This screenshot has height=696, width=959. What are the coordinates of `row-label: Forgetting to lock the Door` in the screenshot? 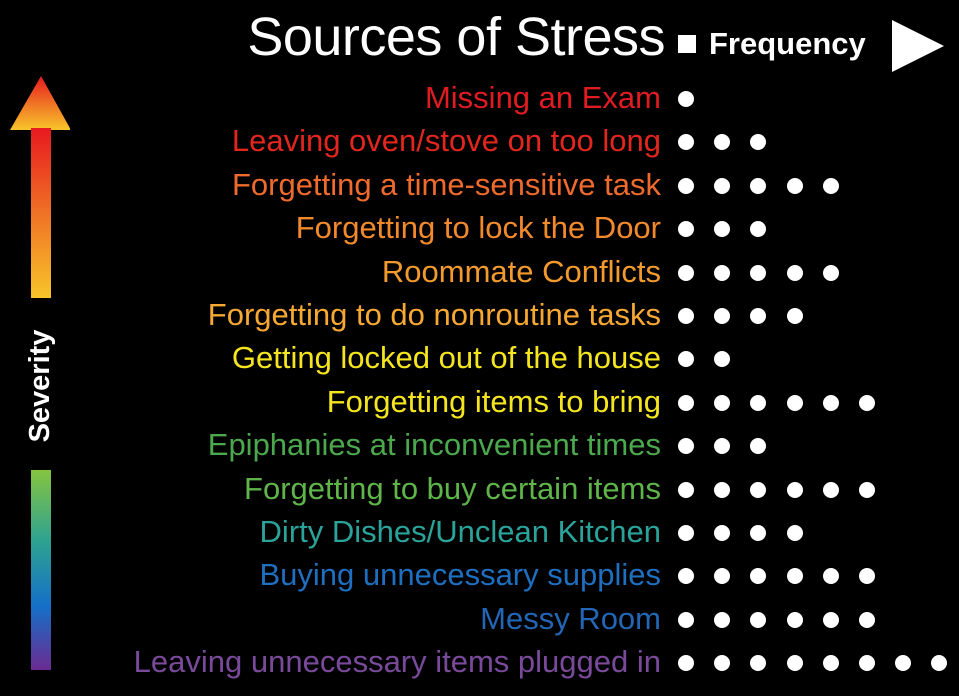 It's located at (478, 228).